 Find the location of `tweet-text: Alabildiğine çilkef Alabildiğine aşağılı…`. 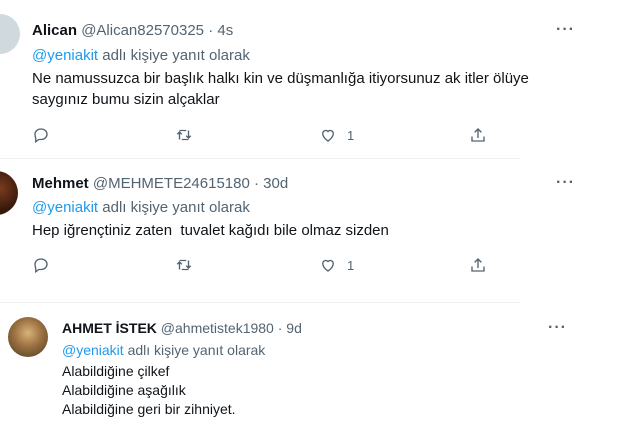

tweet-text: Alabildiğine çilkef Alabildiğine aşağılı… is located at coordinates (149, 390).